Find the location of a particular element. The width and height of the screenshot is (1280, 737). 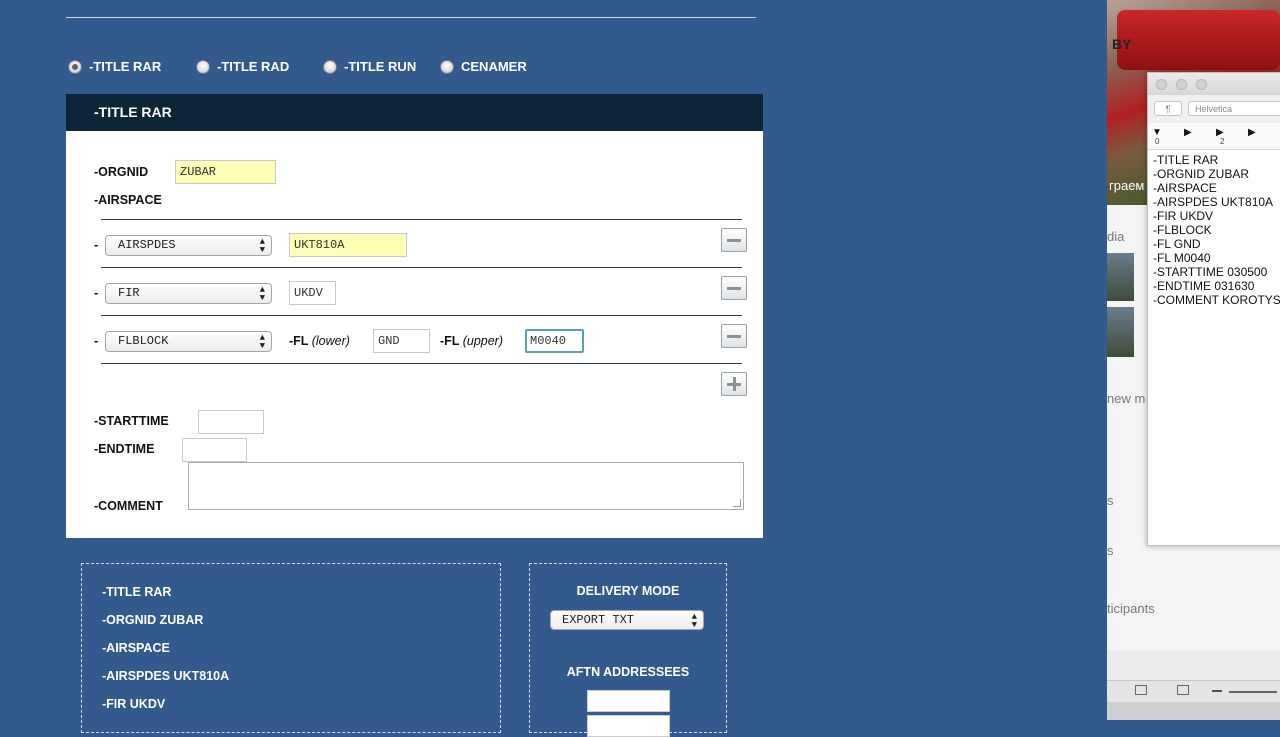

editor-line: -AIRSPDES UKT810A is located at coordinates (1213, 202).